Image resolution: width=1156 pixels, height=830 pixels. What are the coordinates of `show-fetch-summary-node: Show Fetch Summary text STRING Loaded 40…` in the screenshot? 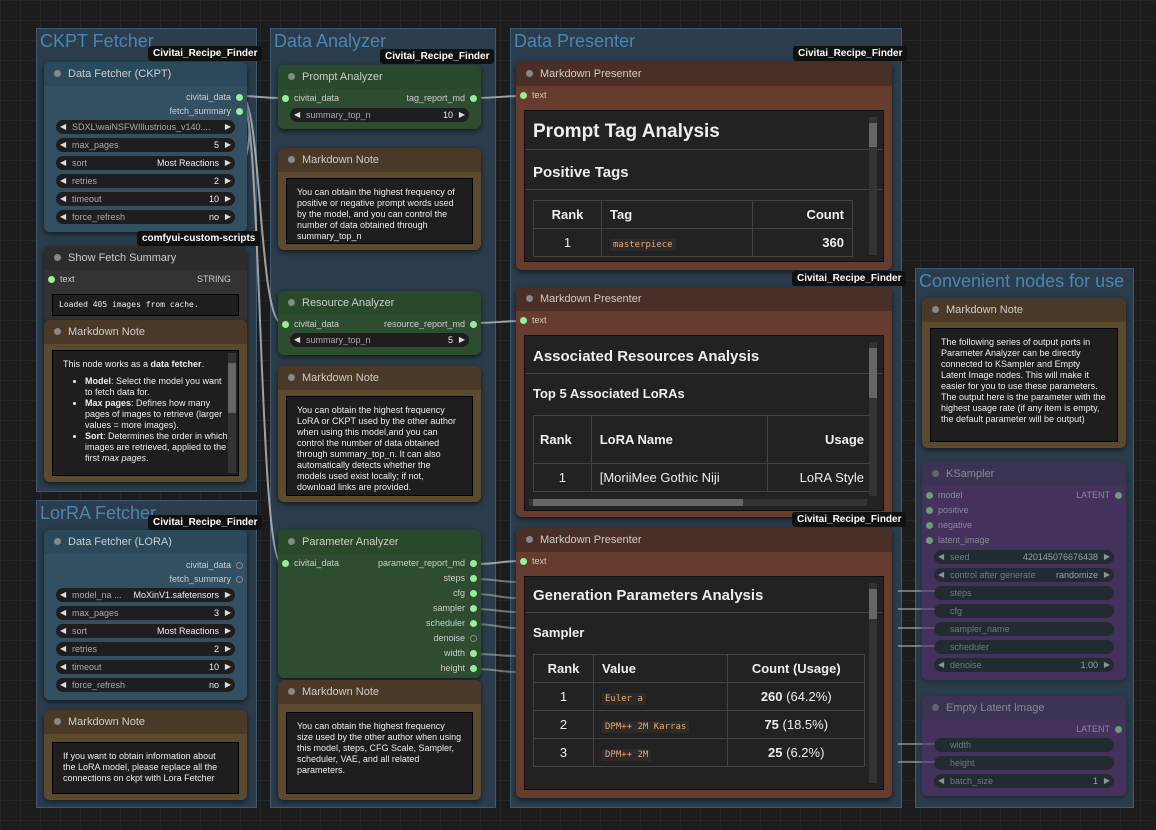 It's located at (145, 285).